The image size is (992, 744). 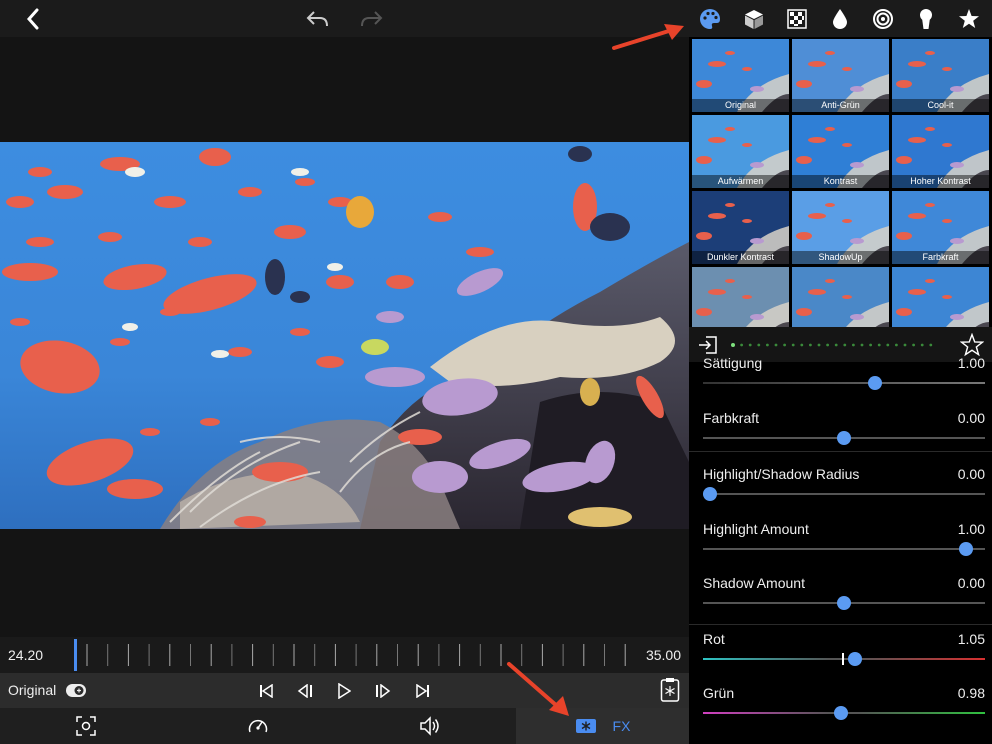 I want to click on slider-row: Farbkraft 0.00, so click(x=844, y=428).